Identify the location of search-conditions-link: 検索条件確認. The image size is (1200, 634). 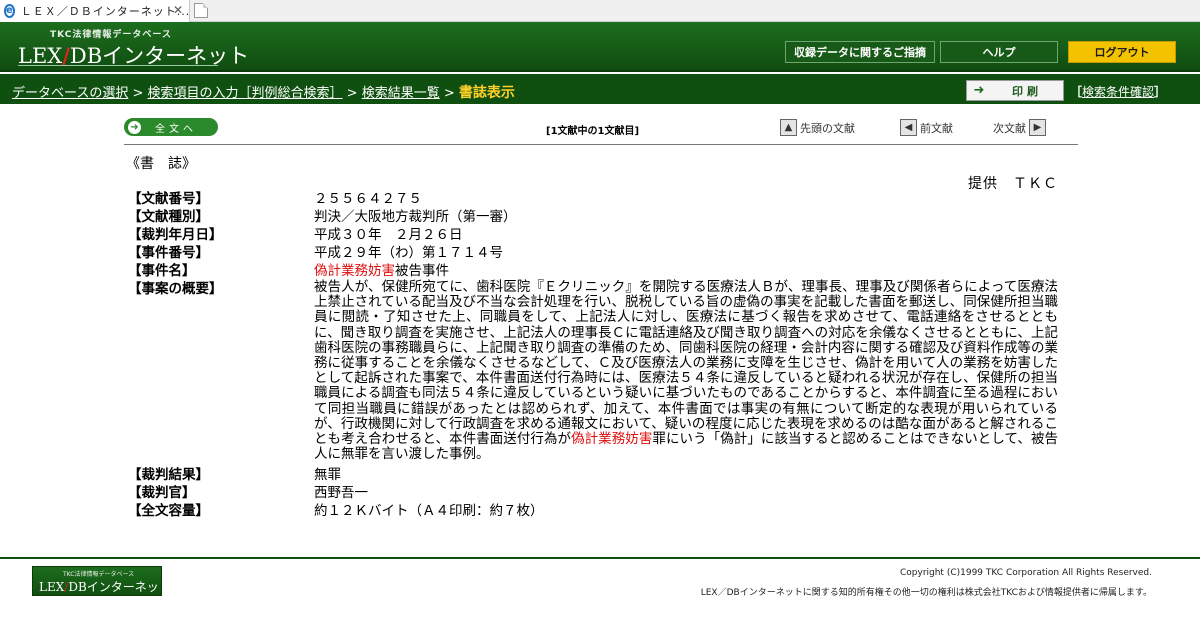
(1118, 92).